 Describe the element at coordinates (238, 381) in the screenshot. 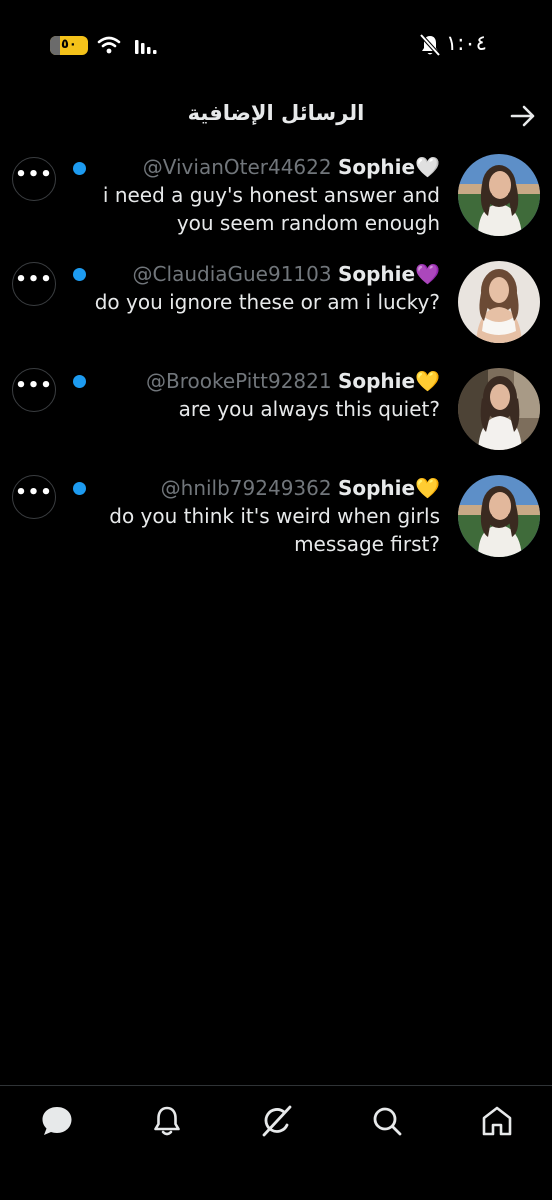

I see `sender-handle: @BrookePitt92821` at that location.